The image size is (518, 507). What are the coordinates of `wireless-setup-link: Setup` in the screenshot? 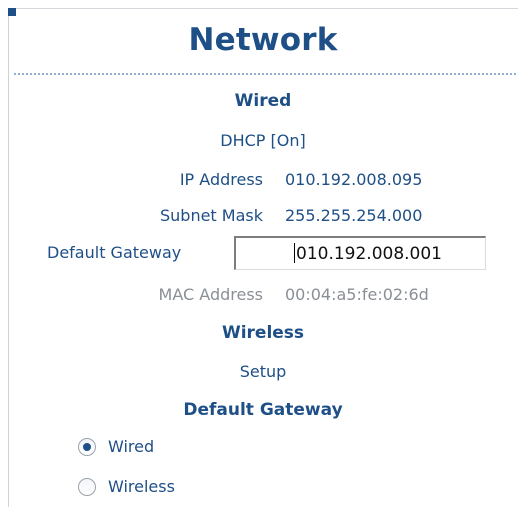 It's located at (263, 371).